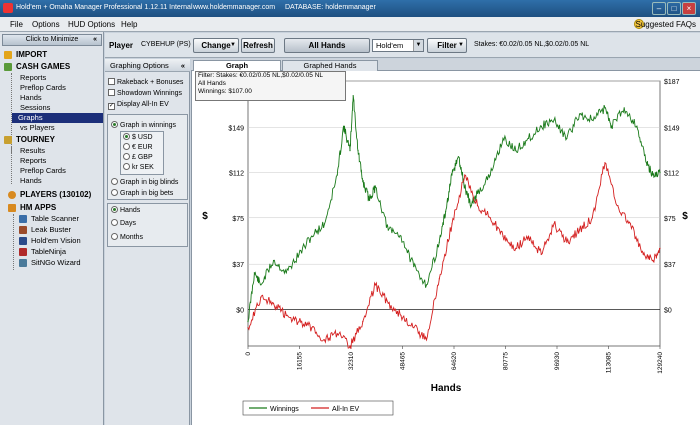  Describe the element at coordinates (147, 65) in the screenshot. I see `graphing-options-header: Graphing Options «` at that location.